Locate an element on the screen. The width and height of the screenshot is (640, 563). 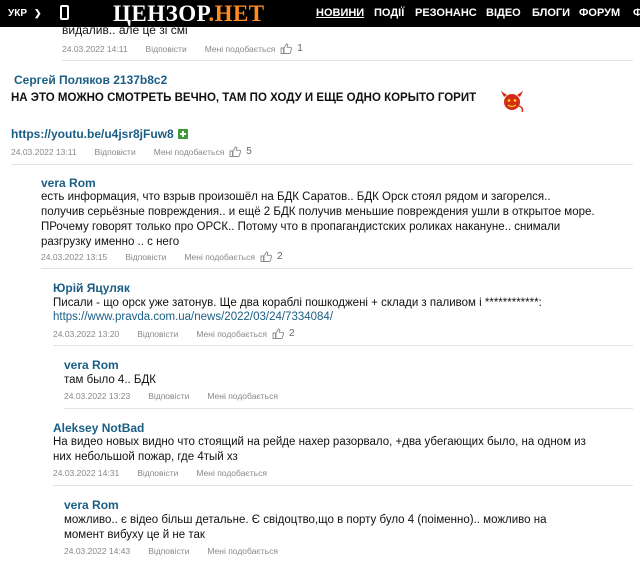
comment-date: 24.03.2022 14:31 is located at coordinates (86, 473).